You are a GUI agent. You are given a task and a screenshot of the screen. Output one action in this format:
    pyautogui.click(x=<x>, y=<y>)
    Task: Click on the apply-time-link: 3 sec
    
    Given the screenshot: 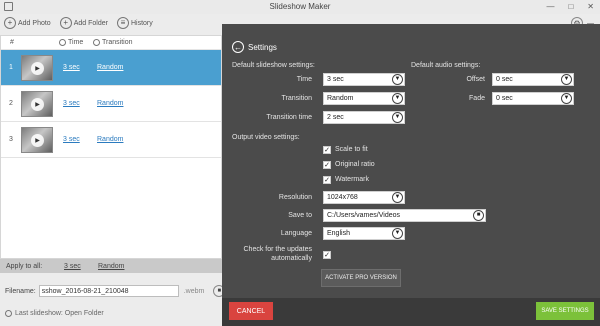 What is the action you would take?
    pyautogui.click(x=72, y=266)
    